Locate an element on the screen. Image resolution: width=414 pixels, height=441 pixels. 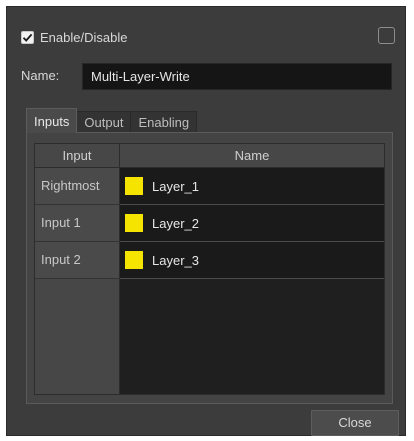
close-button: Close is located at coordinates (355, 423).